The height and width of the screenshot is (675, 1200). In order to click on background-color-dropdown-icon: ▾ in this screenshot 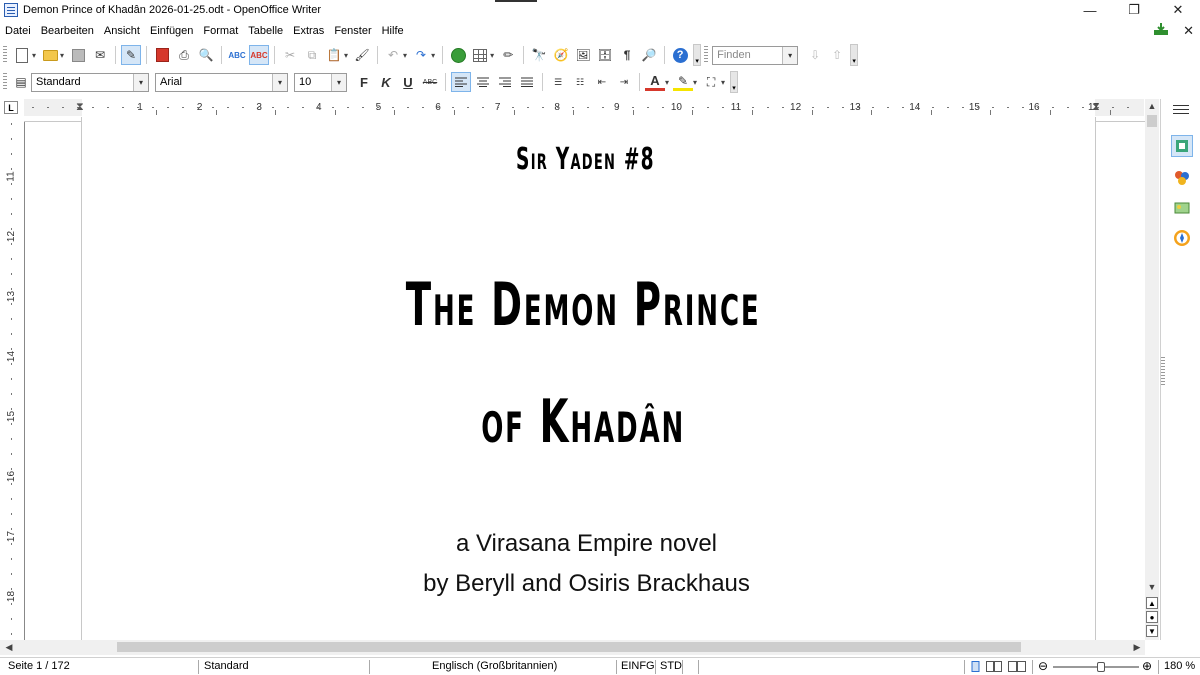, I will do `click(723, 82)`.